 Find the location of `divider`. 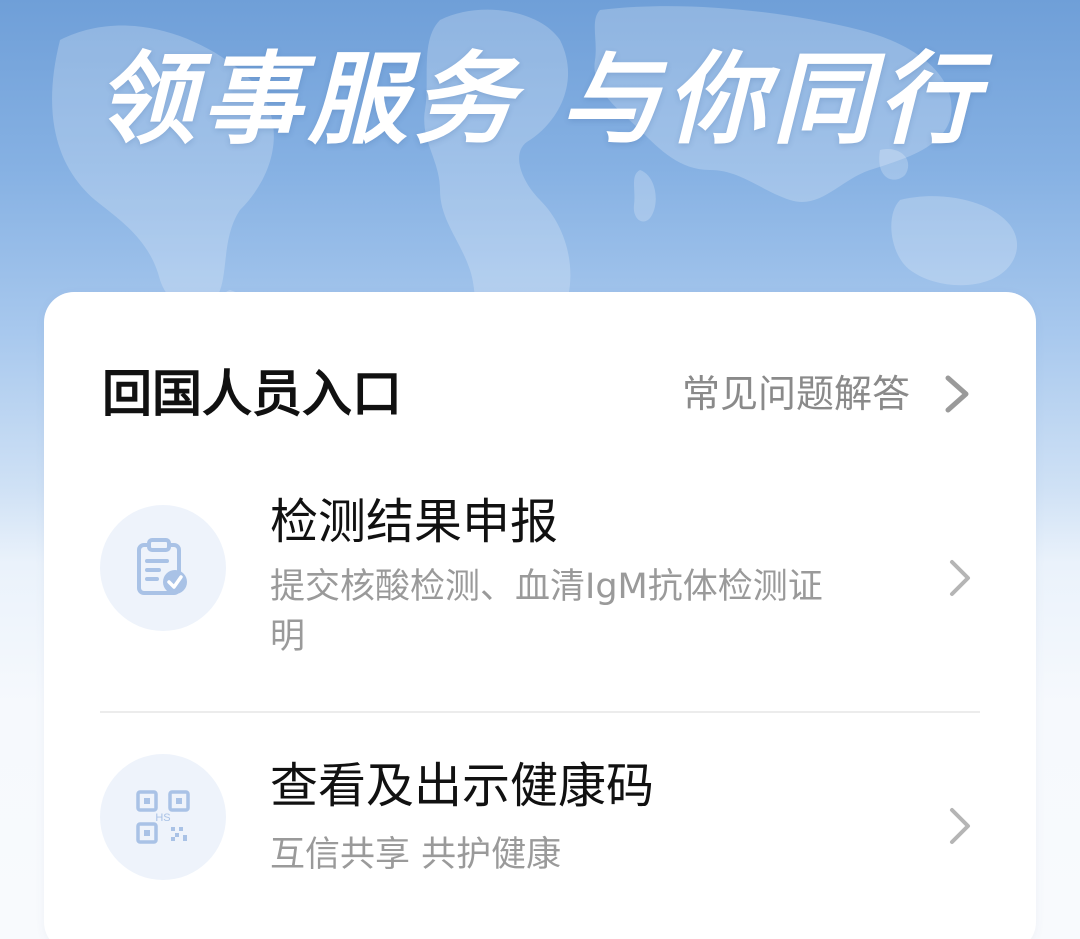

divider is located at coordinates (540, 712).